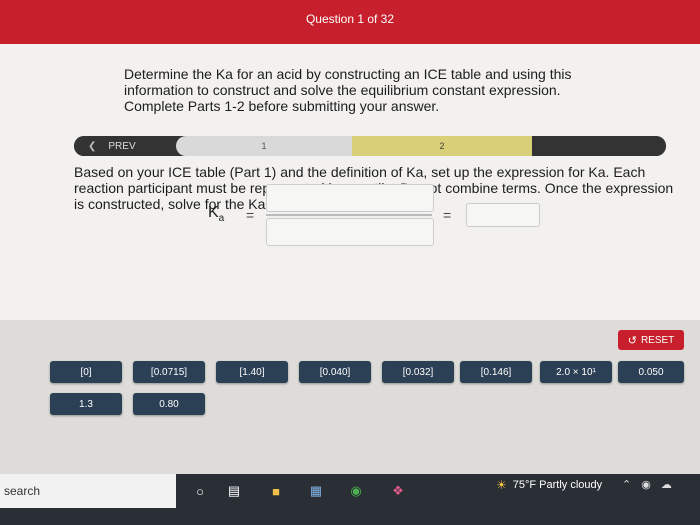  I want to click on step-1-tab: 1, so click(264, 146).